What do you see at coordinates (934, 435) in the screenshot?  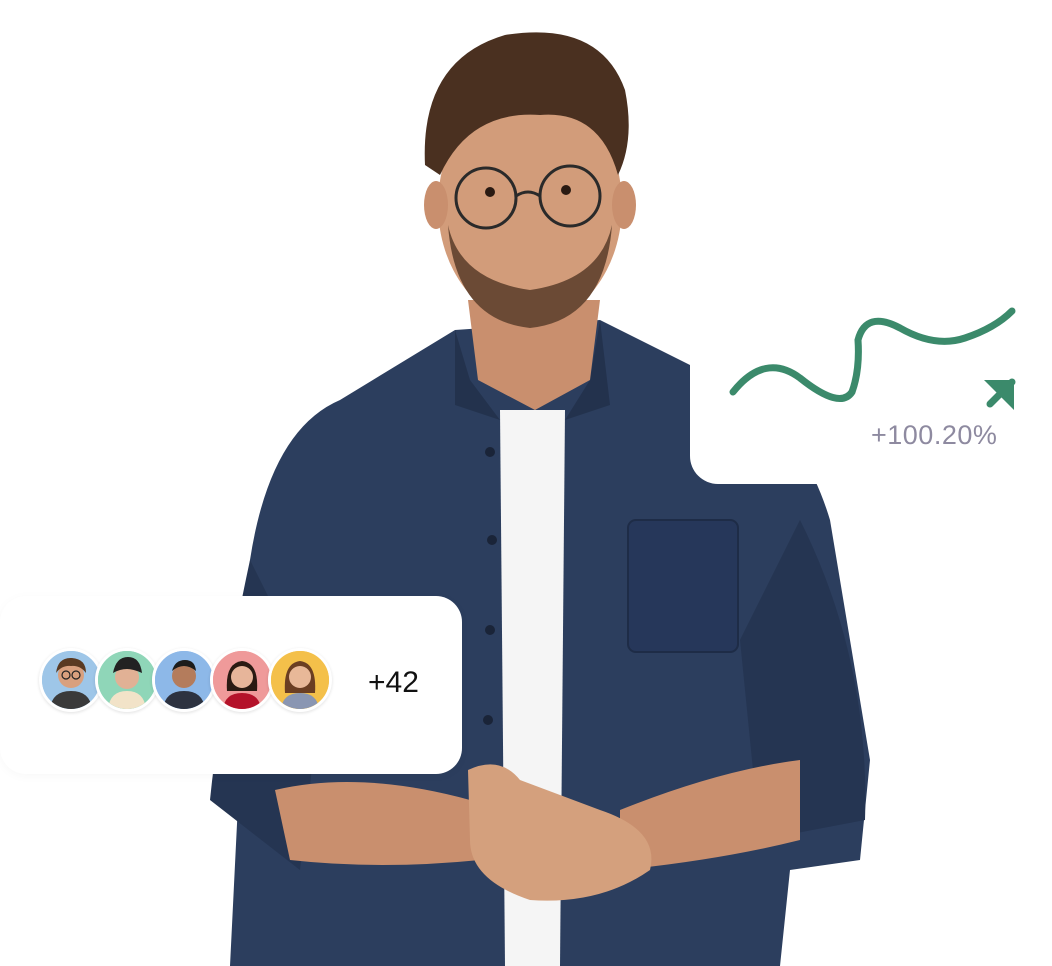 I see `growth-percentage: +100.20%` at bounding box center [934, 435].